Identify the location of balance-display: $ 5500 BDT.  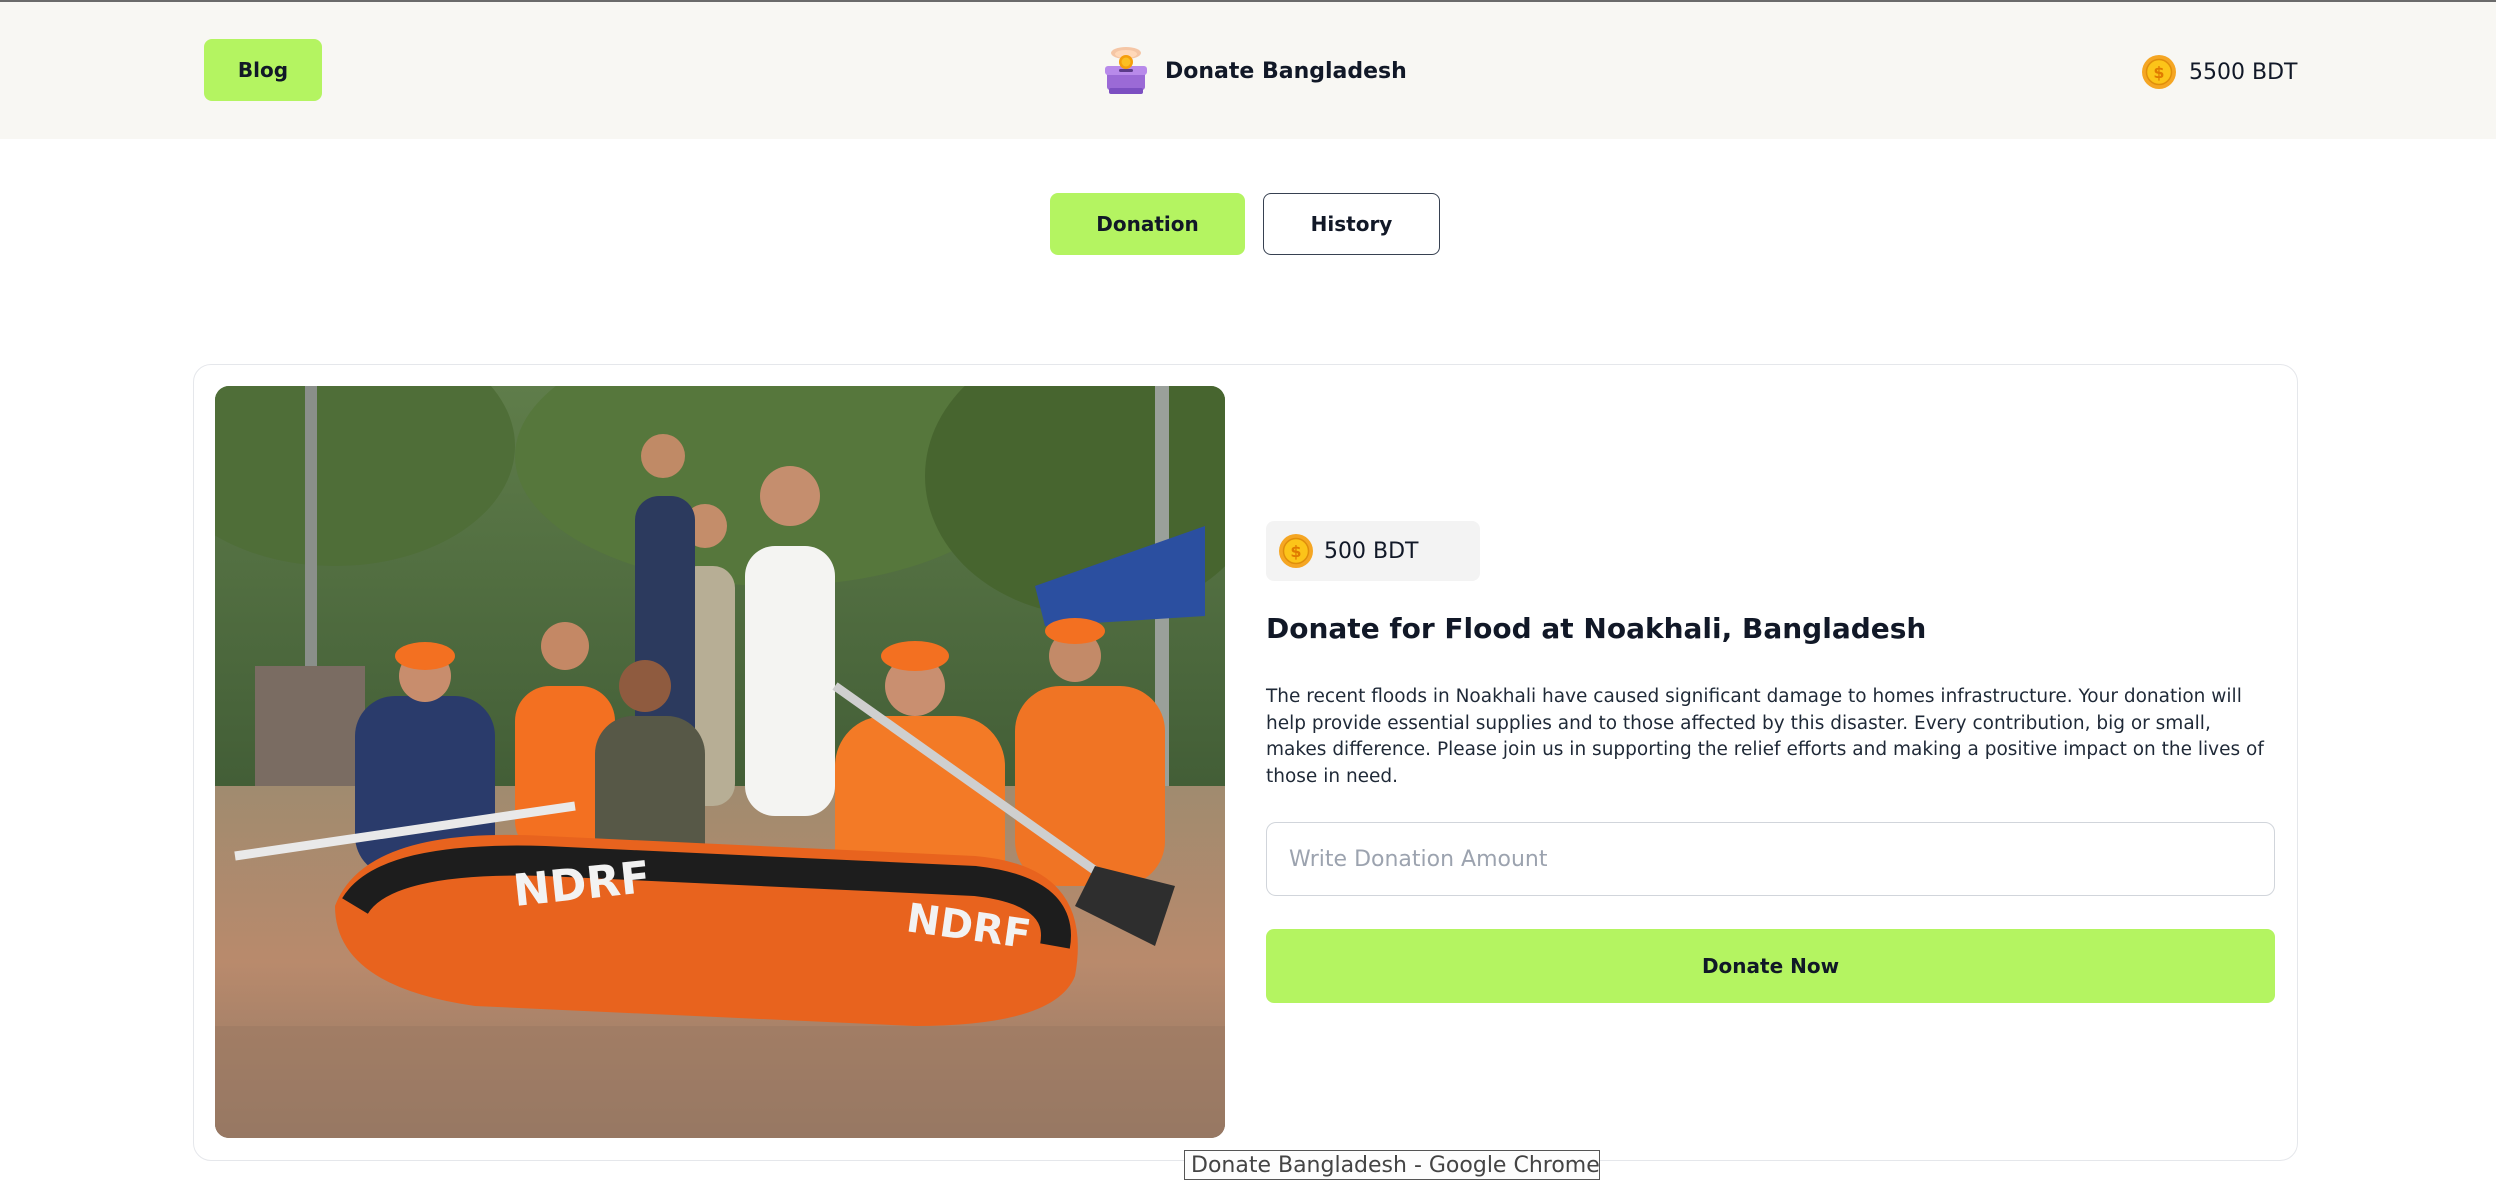
(2219, 72).